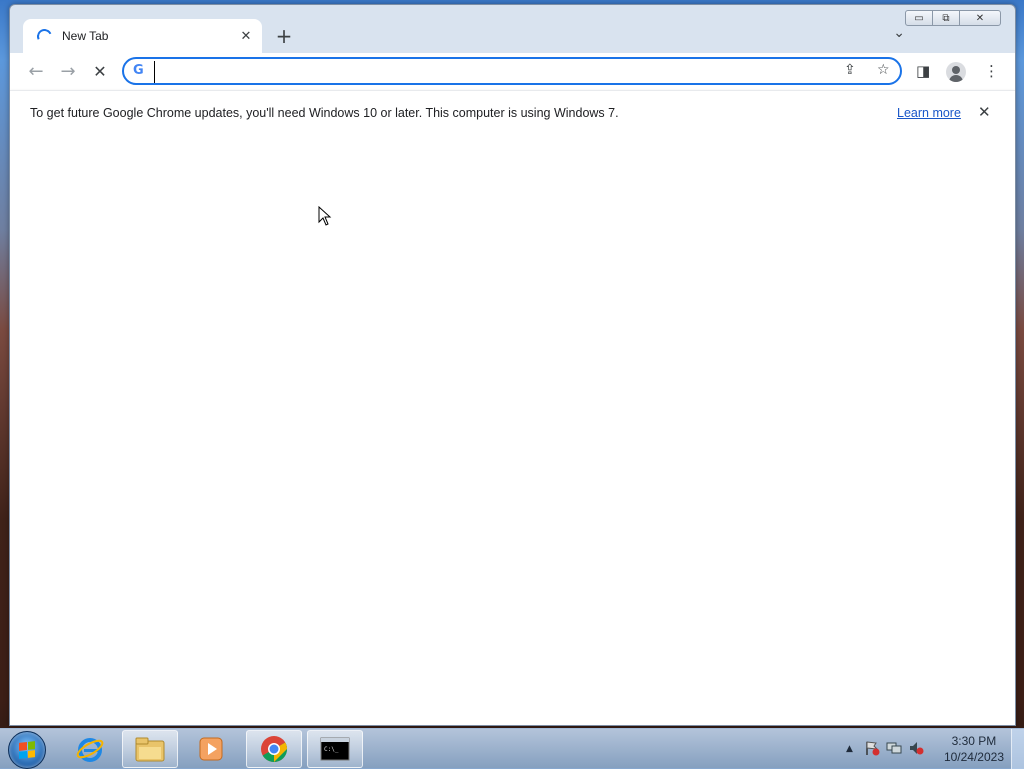 The width and height of the screenshot is (1024, 769). I want to click on taskbar: C:\_ ▲ 3:30 PM 10/24/2023, so click(512, 748).